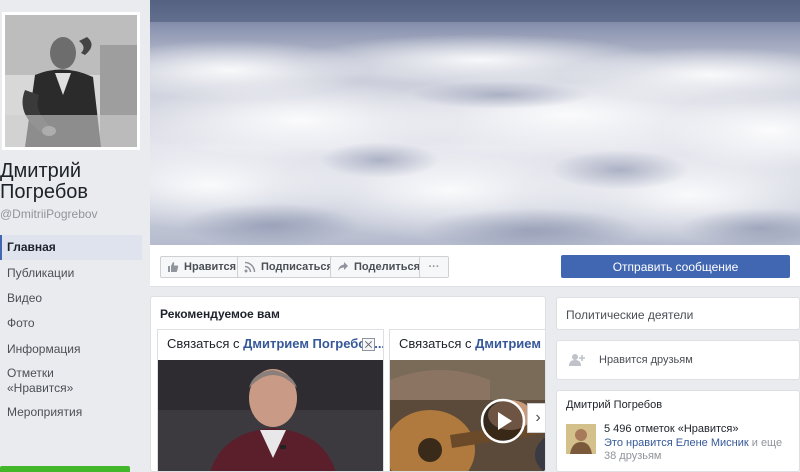 The image size is (800, 472). I want to click on category-label: Политические деятели, so click(629, 315).